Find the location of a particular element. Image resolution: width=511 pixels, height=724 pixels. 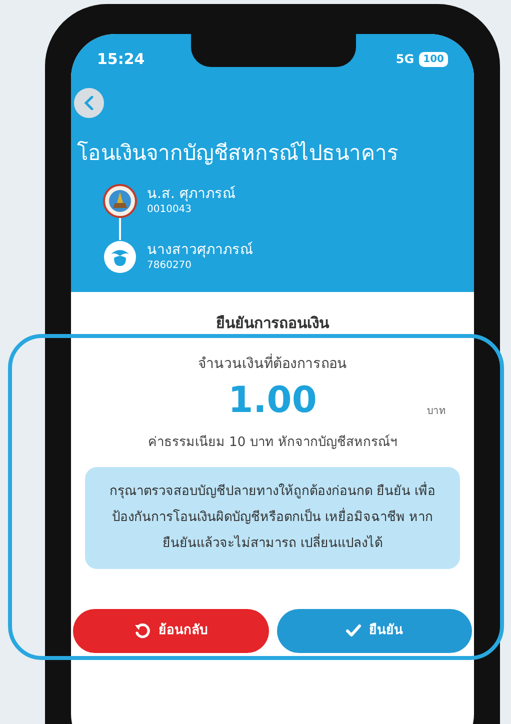

back-button is located at coordinates (89, 103).